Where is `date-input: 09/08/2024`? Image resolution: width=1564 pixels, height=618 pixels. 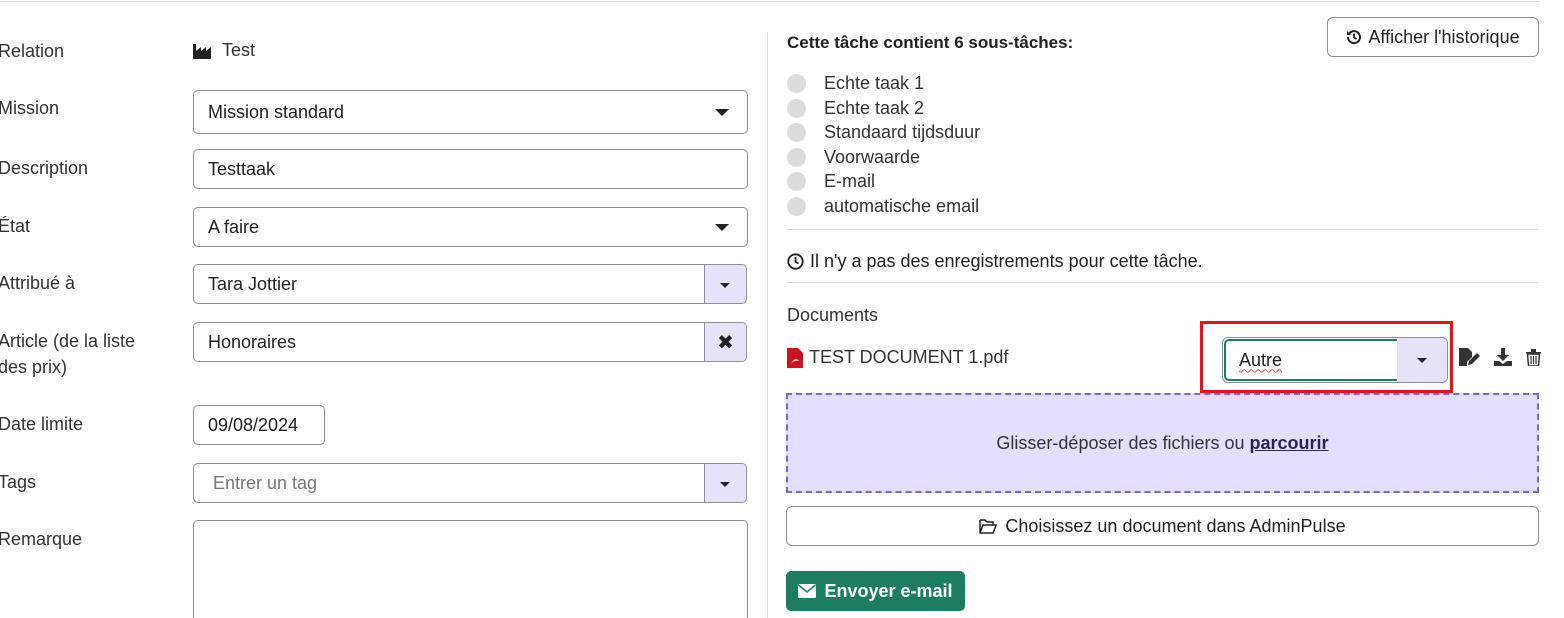 date-input: 09/08/2024 is located at coordinates (259, 425).